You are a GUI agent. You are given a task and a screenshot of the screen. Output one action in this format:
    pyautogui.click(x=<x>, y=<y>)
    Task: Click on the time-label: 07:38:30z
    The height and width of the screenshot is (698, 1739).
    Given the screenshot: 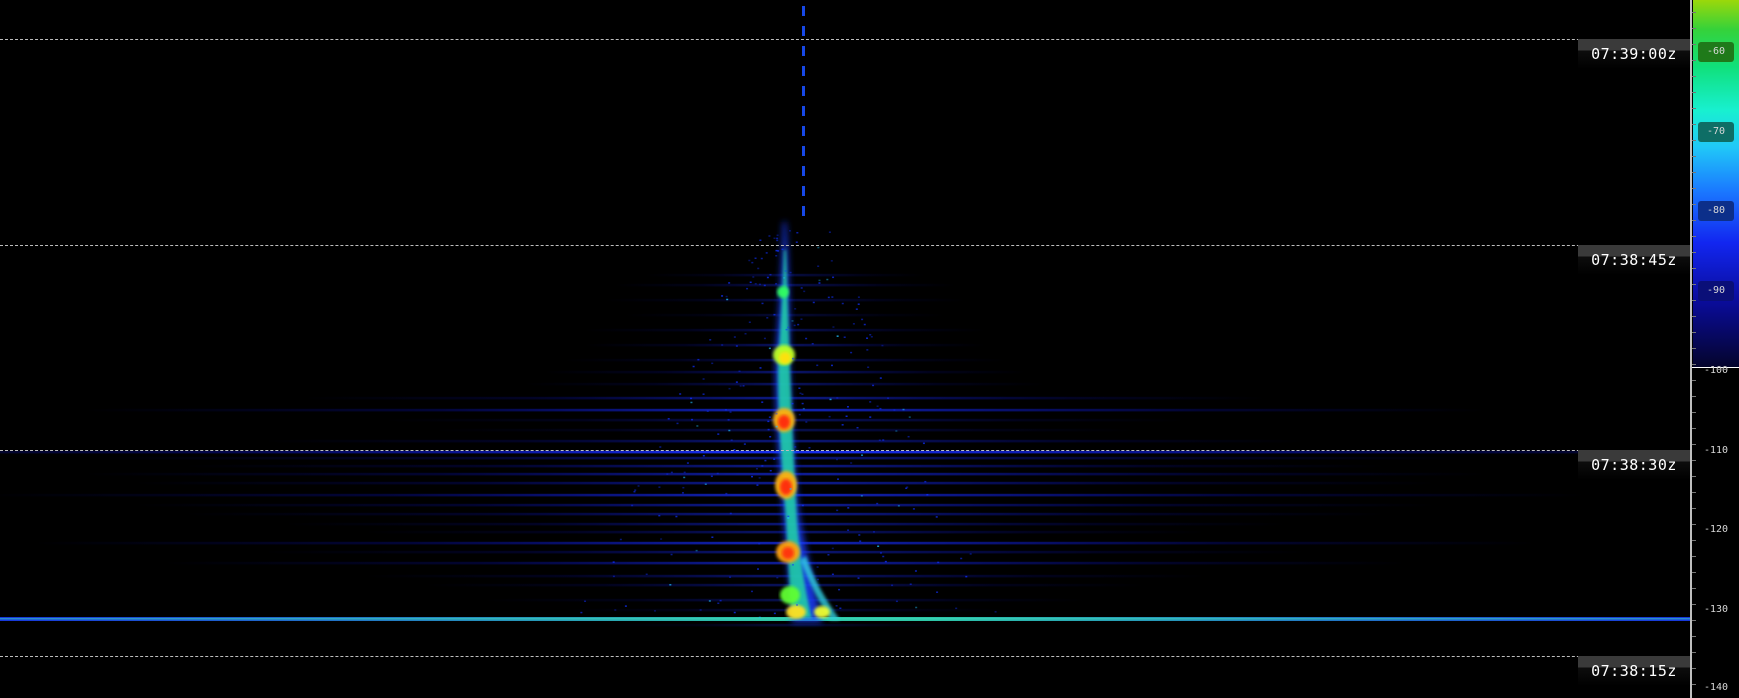 What is the action you would take?
    pyautogui.click(x=1634, y=465)
    